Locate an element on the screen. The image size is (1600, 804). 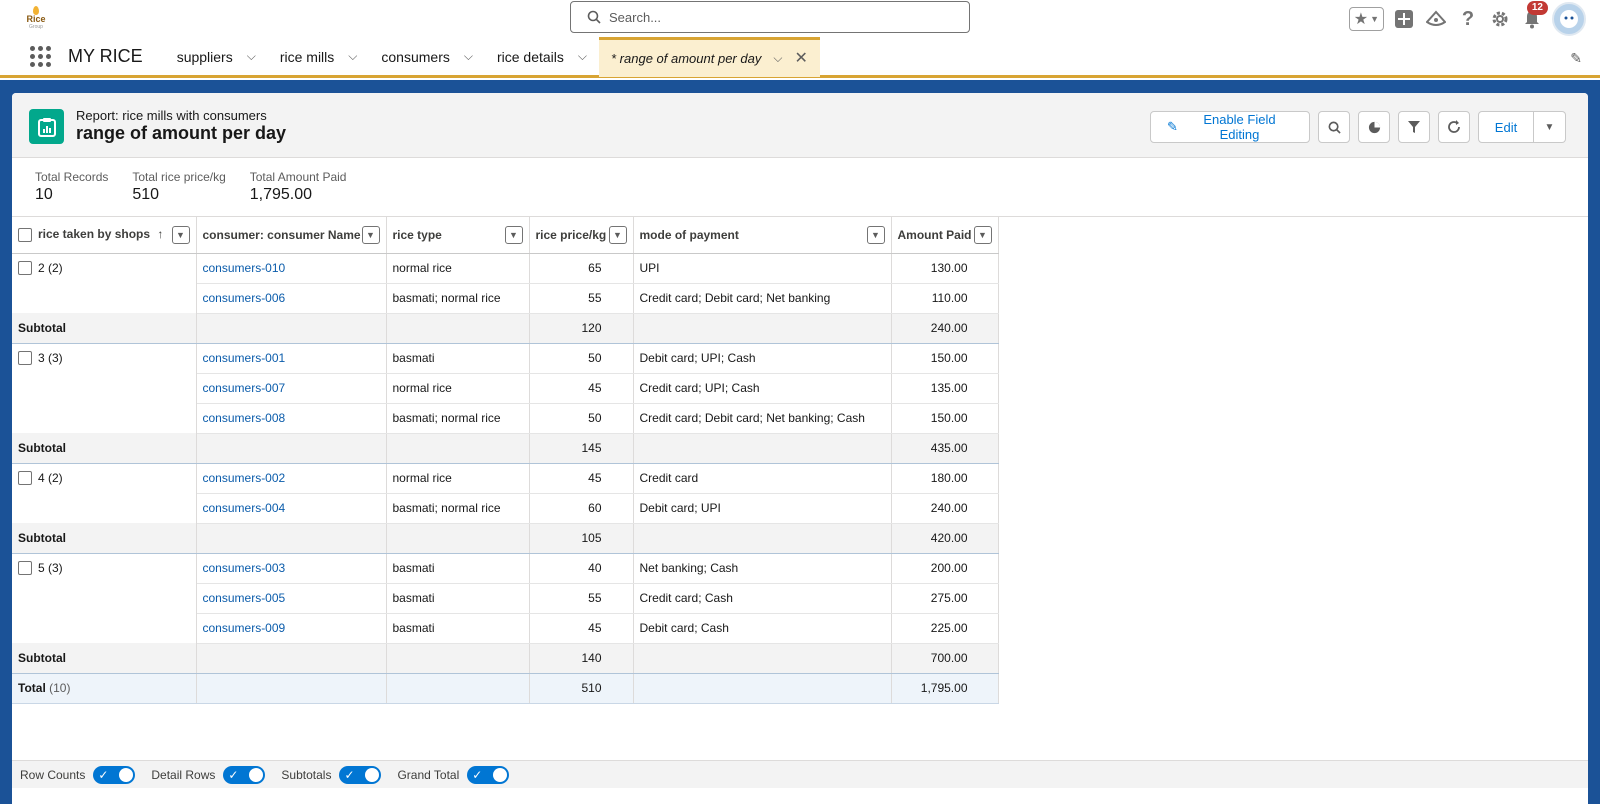
col-header-label: Amount Paid is located at coordinates (934, 234).